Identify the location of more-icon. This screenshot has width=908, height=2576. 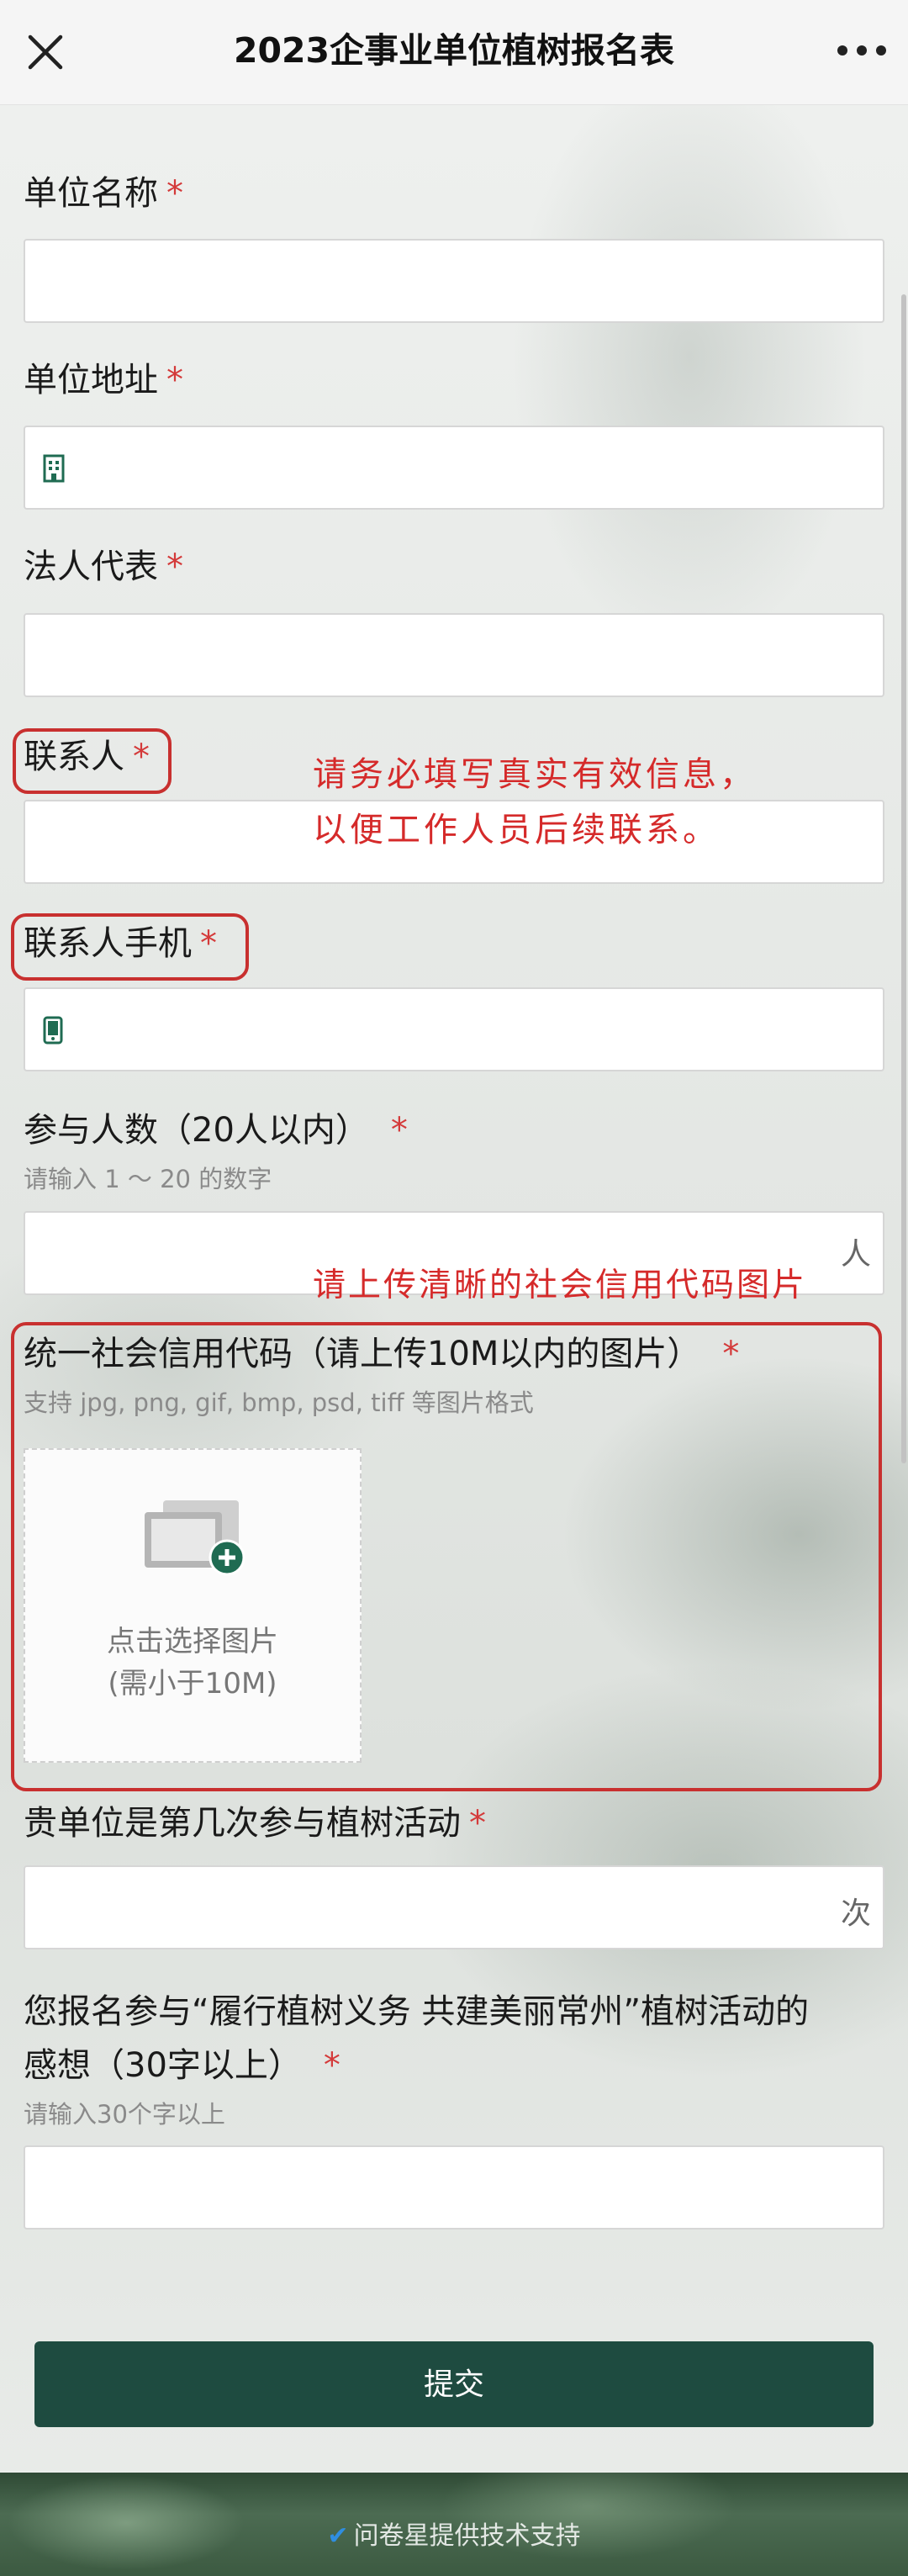
(861, 50).